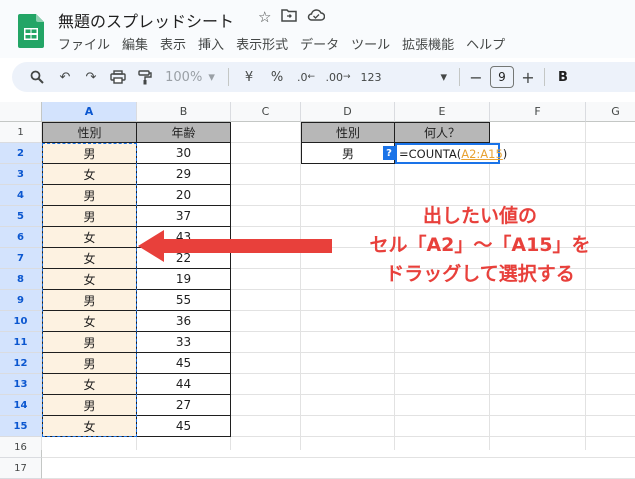 This screenshot has width=635, height=479. What do you see at coordinates (338, 77) in the screenshot?
I see `increase-decimal-button: .00 →` at bounding box center [338, 77].